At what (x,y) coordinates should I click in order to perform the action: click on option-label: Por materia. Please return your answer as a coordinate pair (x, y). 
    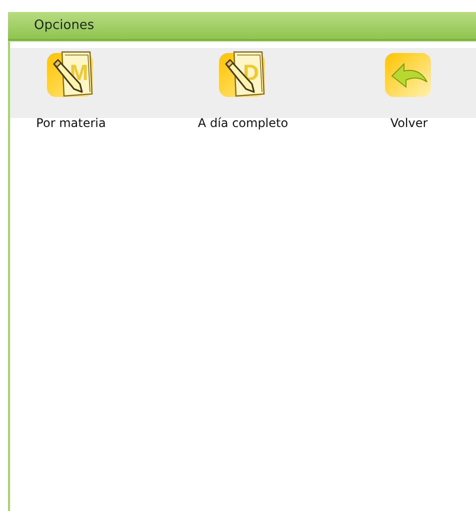
    Looking at the image, I should click on (71, 123).